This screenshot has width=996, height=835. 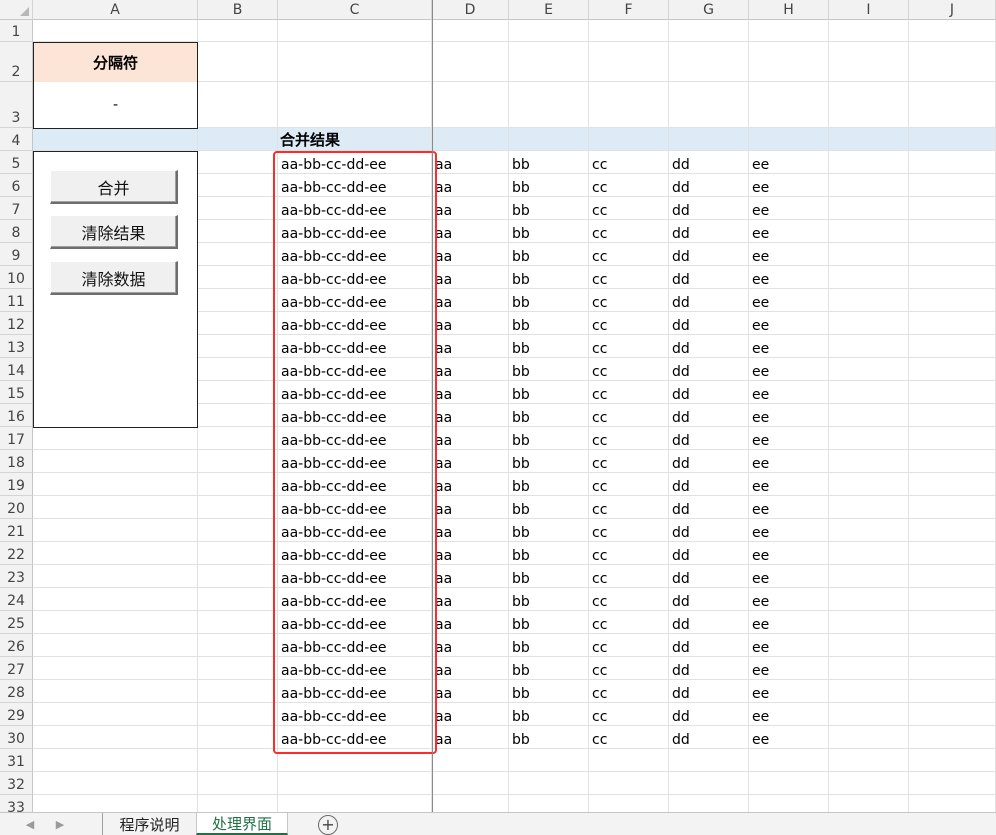 What do you see at coordinates (16, 254) in the screenshot?
I see `row-header-9: 9` at bounding box center [16, 254].